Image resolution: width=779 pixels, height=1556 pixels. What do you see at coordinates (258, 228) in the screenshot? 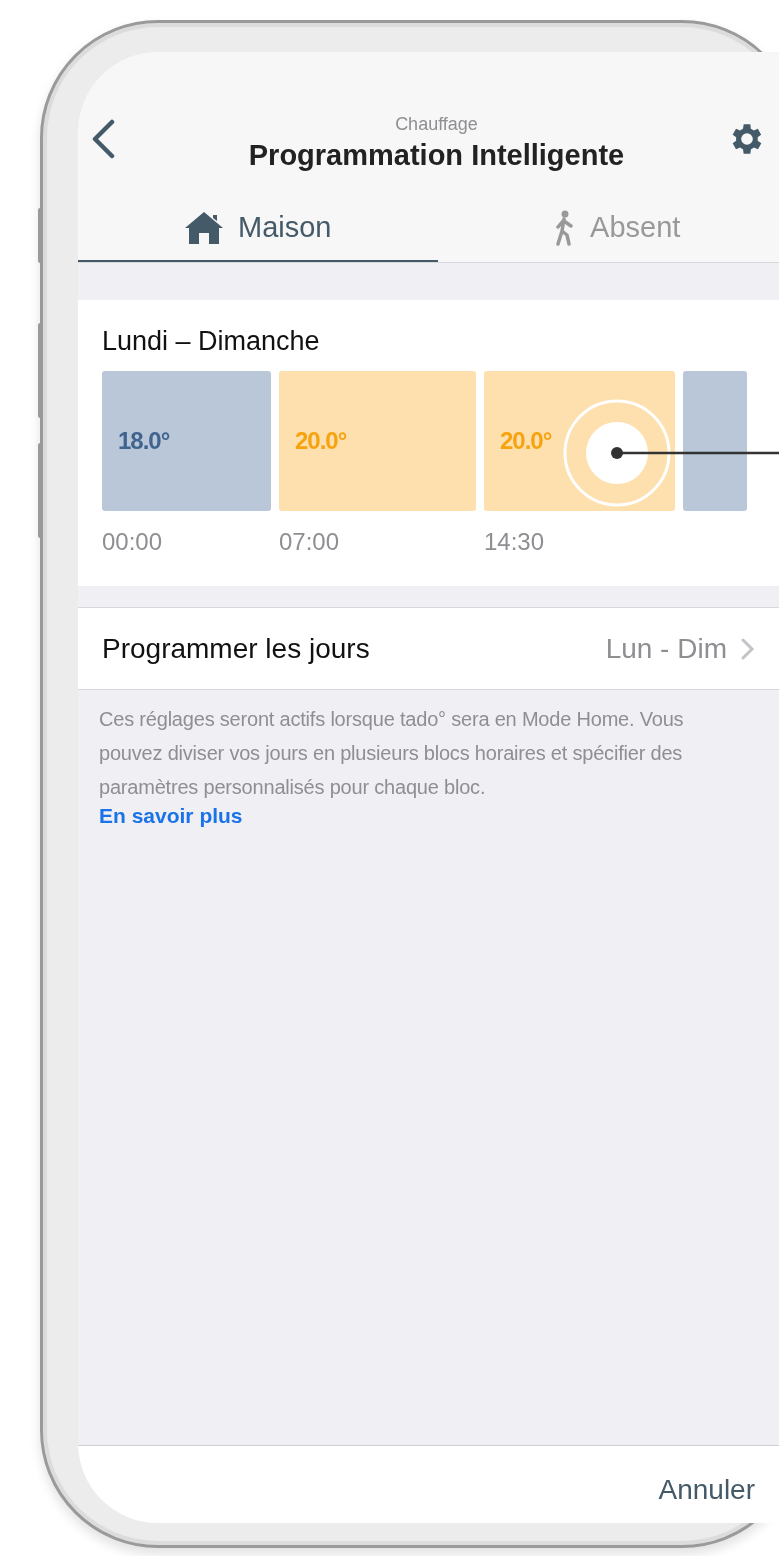
I see `tab: Maison` at bounding box center [258, 228].